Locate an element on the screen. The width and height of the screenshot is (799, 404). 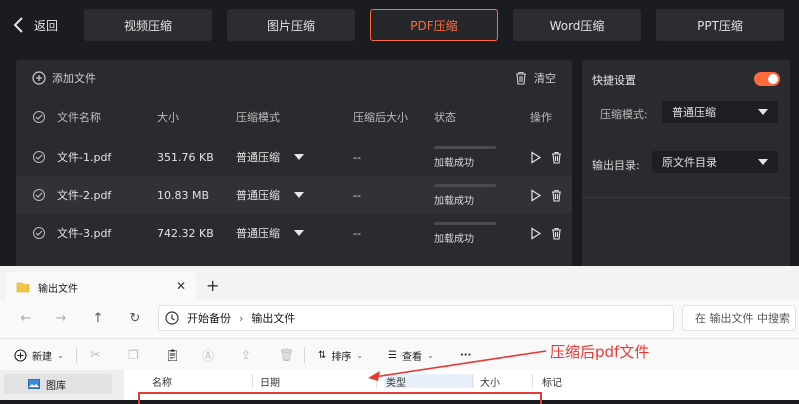
table-row: 文件-1.pdf 351.76 KB 普通压缩 -- 加载成功 is located at coordinates (294, 157).